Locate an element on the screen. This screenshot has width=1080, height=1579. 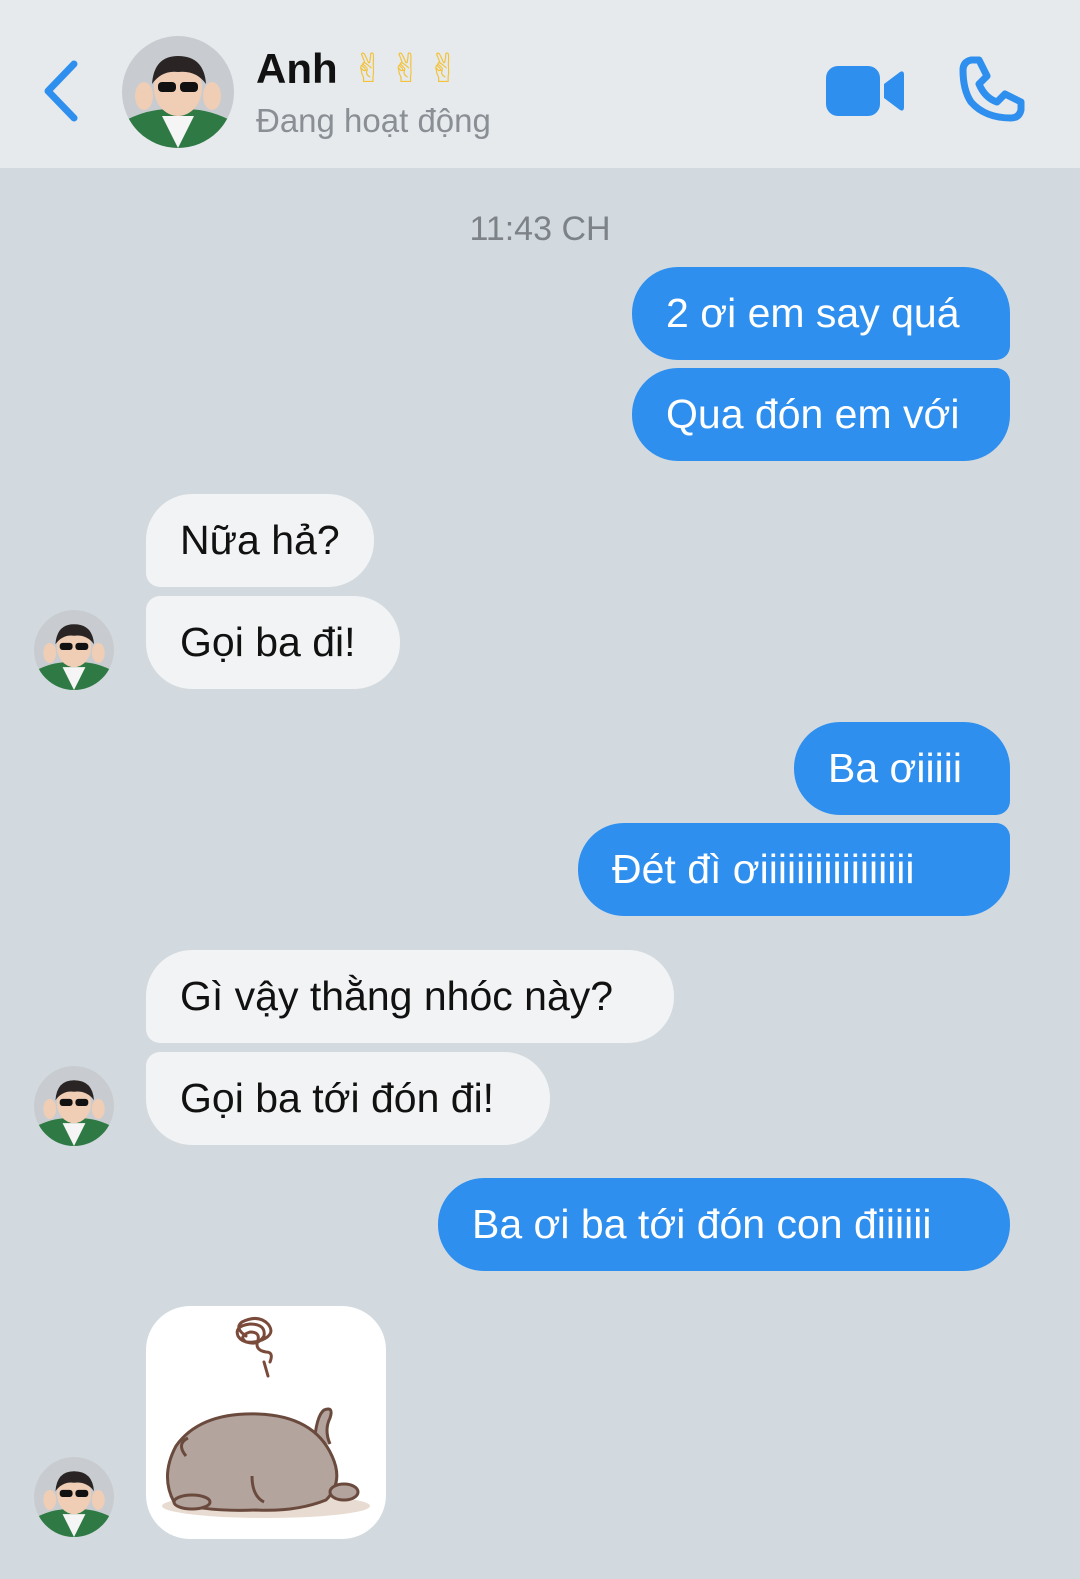
chevron-left-icon is located at coordinates (61, 91).